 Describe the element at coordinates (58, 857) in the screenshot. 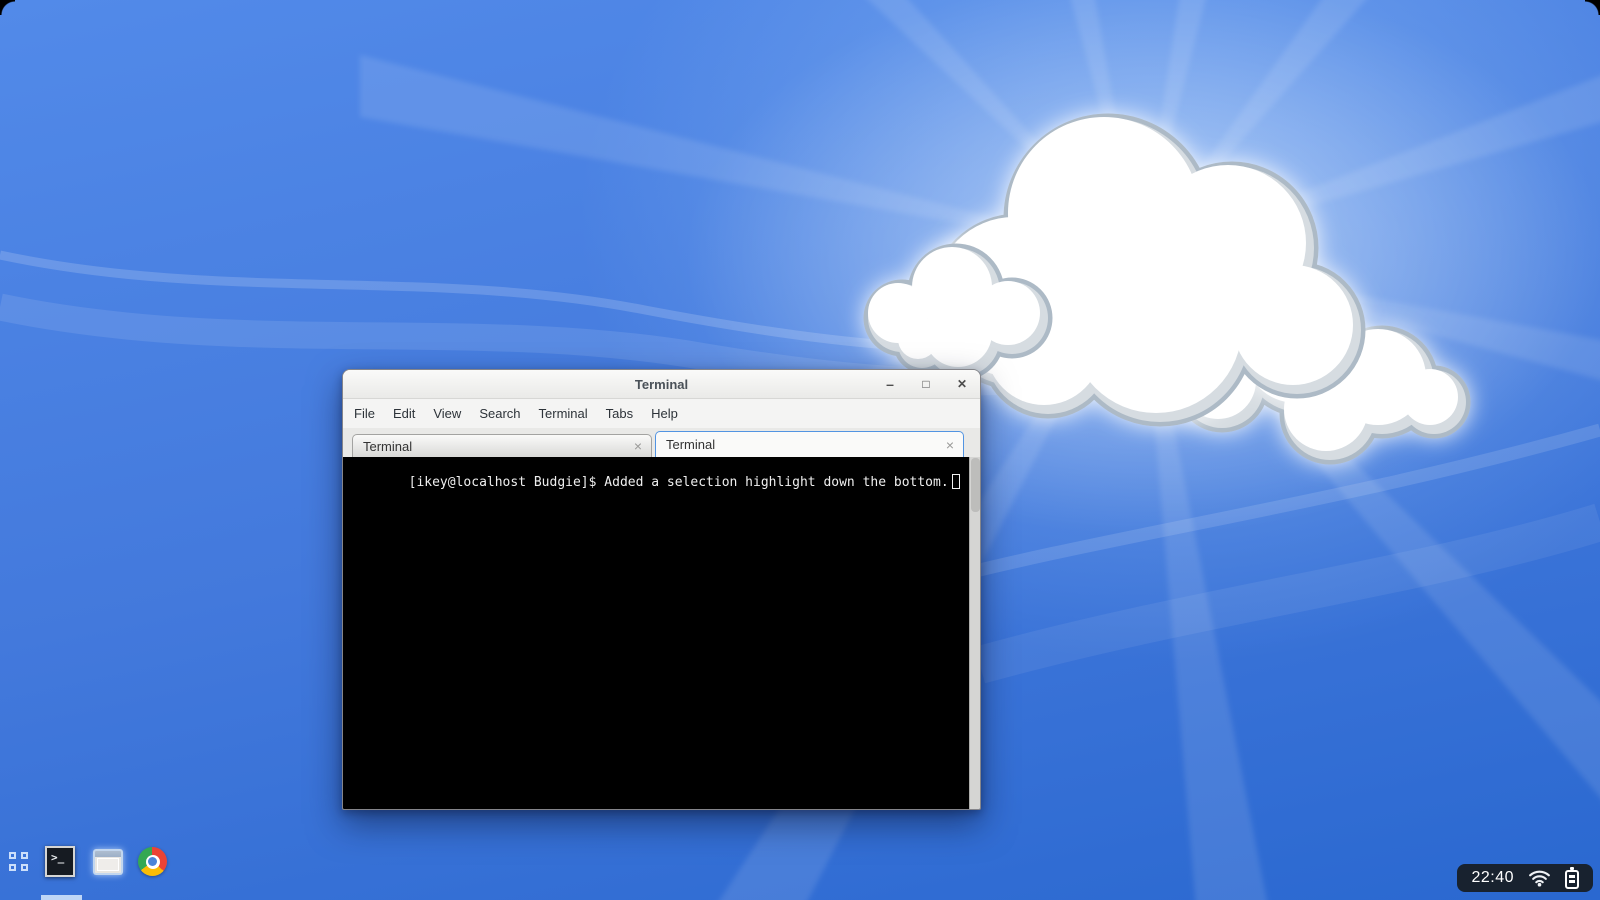

I see `terminal-prompt-glyph: >_` at that location.